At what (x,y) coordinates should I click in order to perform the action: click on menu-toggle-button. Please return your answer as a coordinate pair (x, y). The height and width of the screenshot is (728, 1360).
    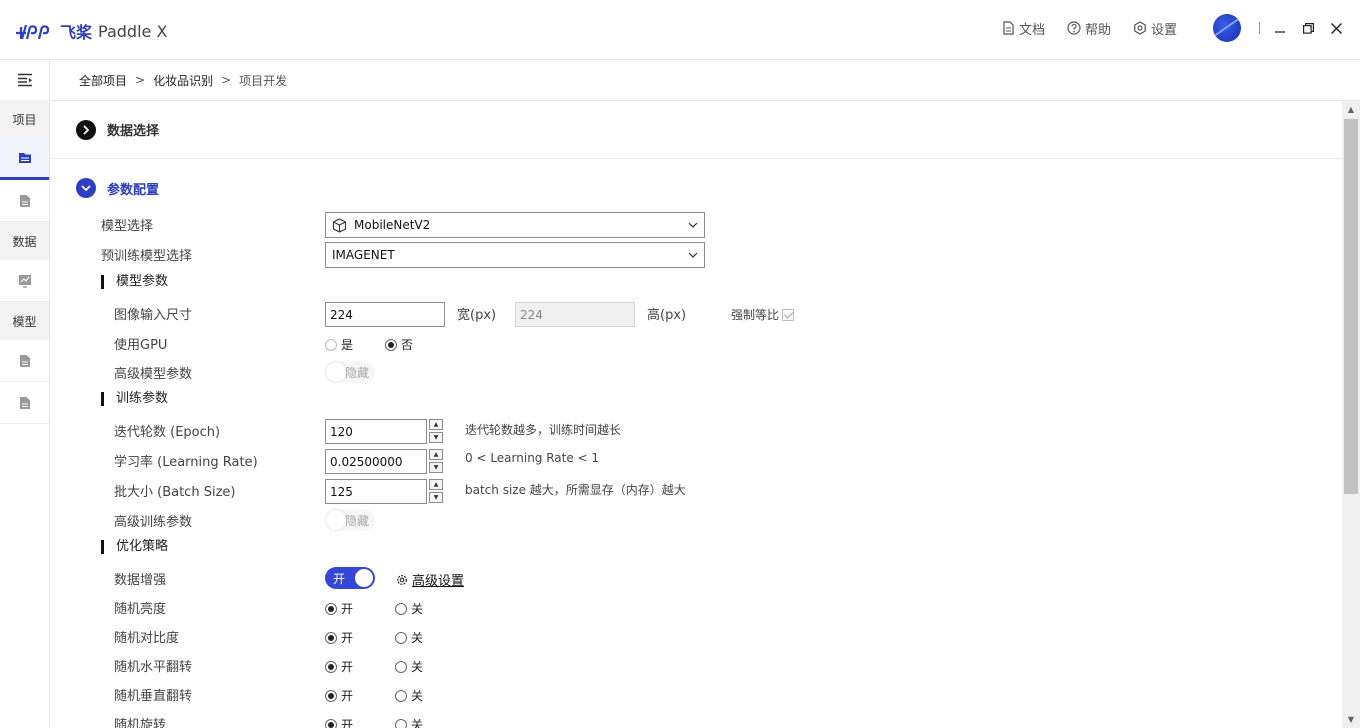
    Looking at the image, I should click on (24, 80).